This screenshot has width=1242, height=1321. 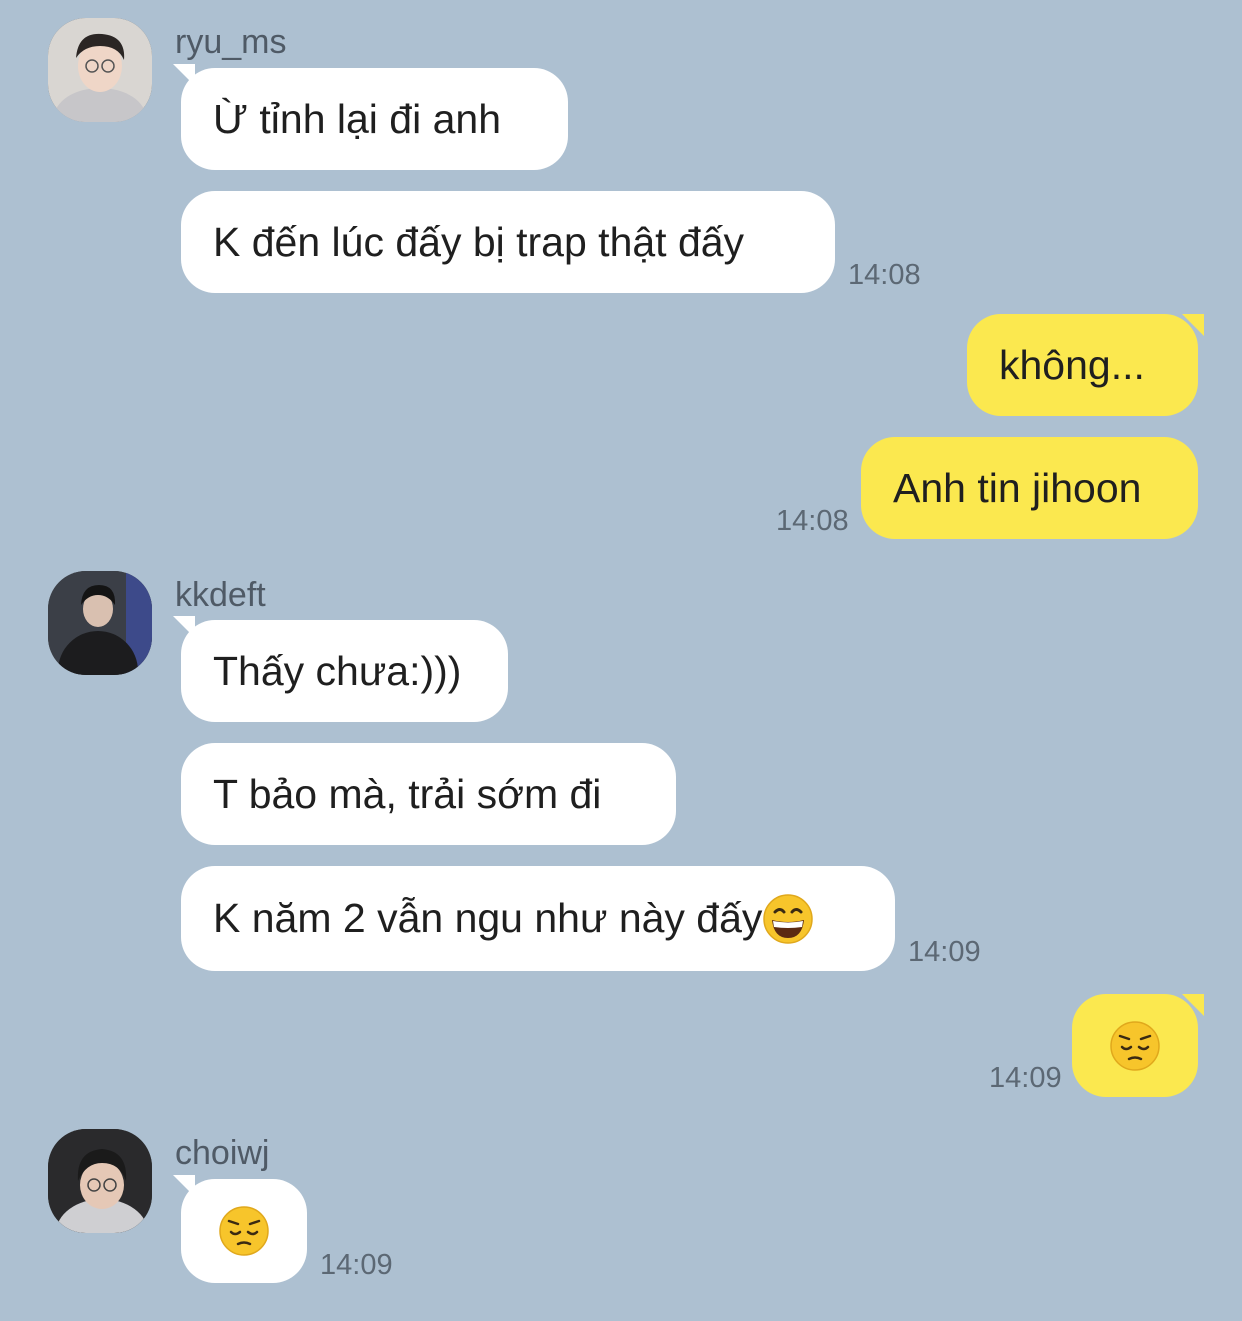 I want to click on message-bubble: Thấy chưa:))), so click(x=340, y=669).